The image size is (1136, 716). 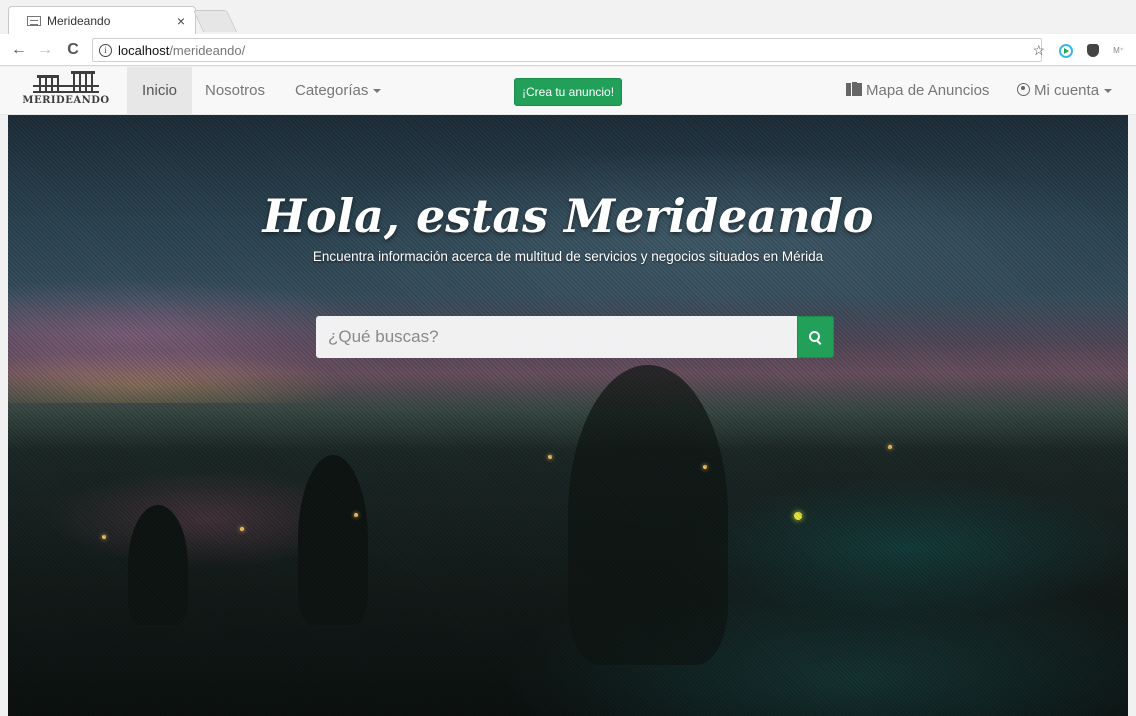 I want to click on new-tab-button, so click(x=215, y=21).